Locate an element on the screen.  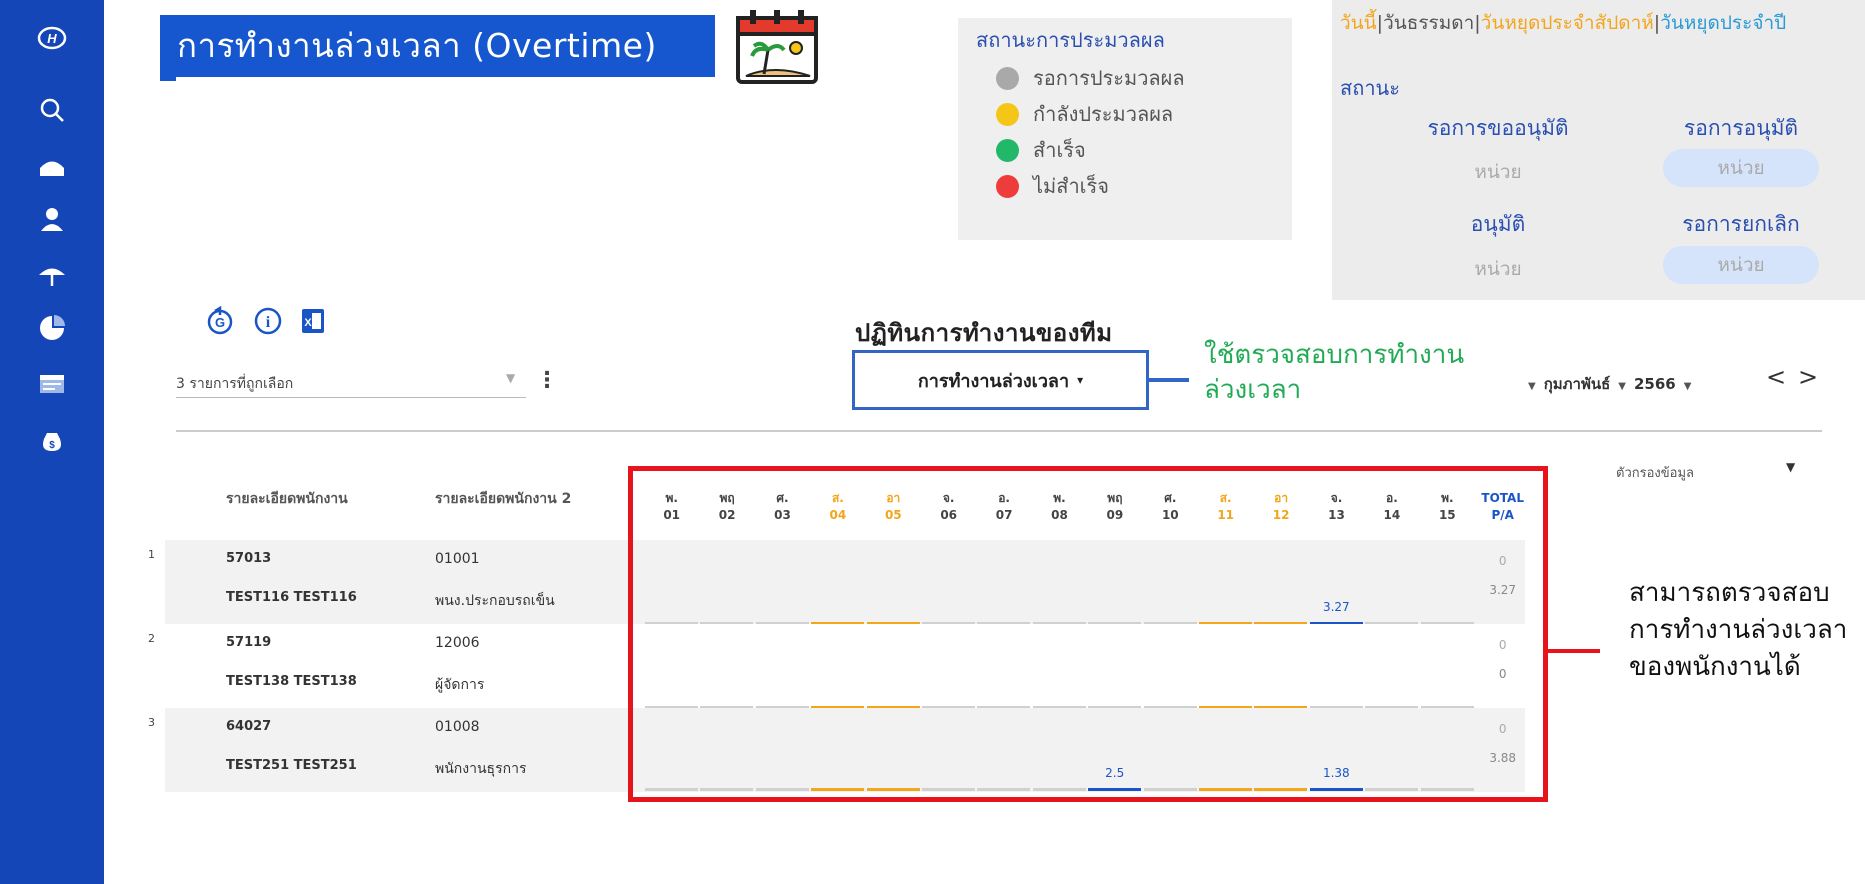
page-title: การทำงานล่วงเวลา (Overtime) is located at coordinates (437, 46).